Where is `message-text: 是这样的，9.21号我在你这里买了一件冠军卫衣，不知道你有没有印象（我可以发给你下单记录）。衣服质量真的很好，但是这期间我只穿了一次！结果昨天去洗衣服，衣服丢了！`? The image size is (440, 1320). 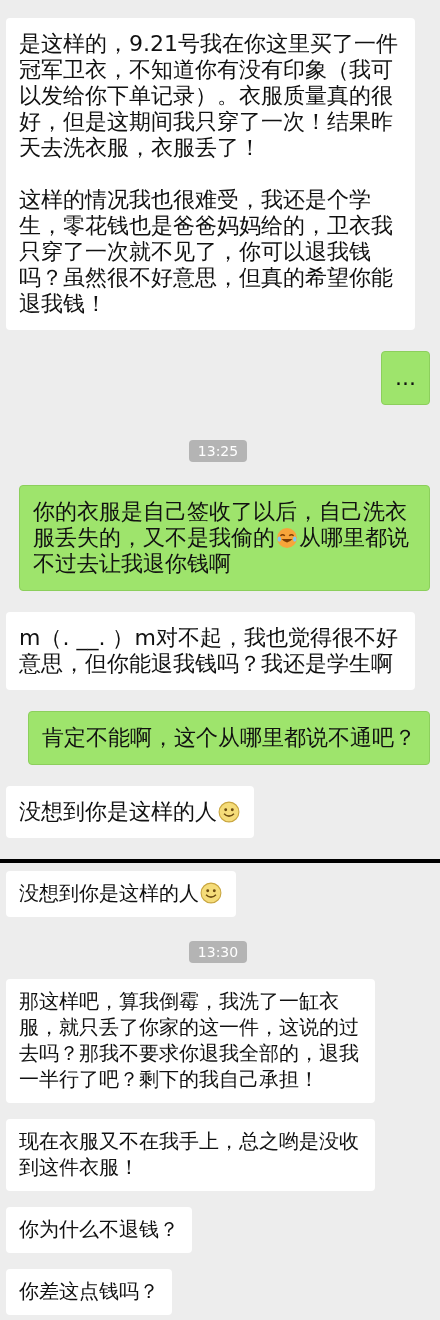
message-text: 是这样的，9.21号我在你这里买了一件冠军卫衣，不知道你有没有印象（我可以发给你下单记录）。衣服质量真的很好，但是这期间我只穿了一次！结果昨天去洗衣服，衣服丢了！ is located at coordinates (209, 96).